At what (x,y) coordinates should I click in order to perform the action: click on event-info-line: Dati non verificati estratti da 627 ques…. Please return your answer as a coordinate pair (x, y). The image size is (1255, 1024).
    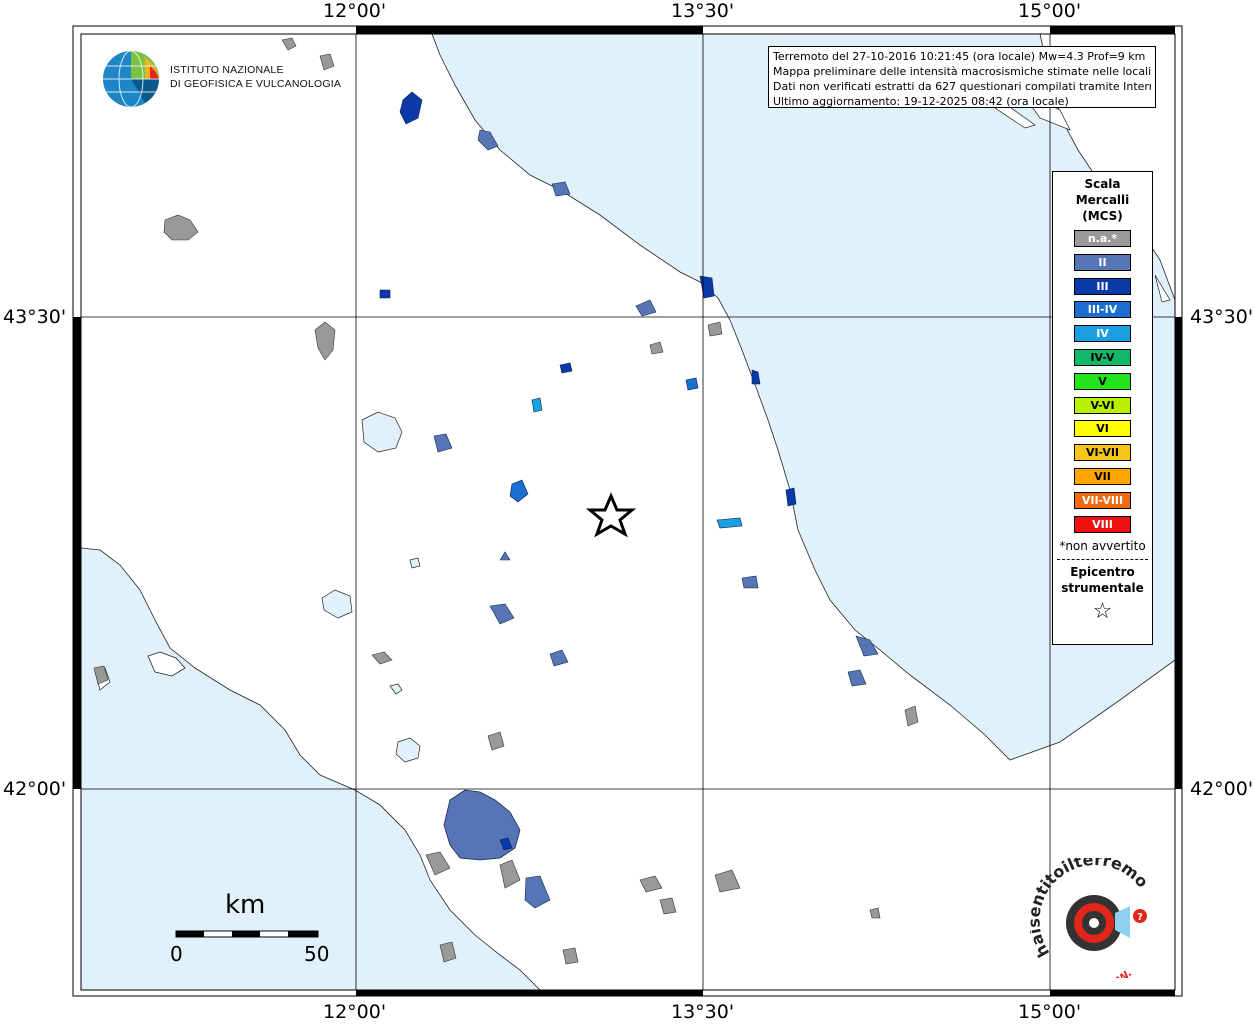
    Looking at the image, I should click on (962, 86).